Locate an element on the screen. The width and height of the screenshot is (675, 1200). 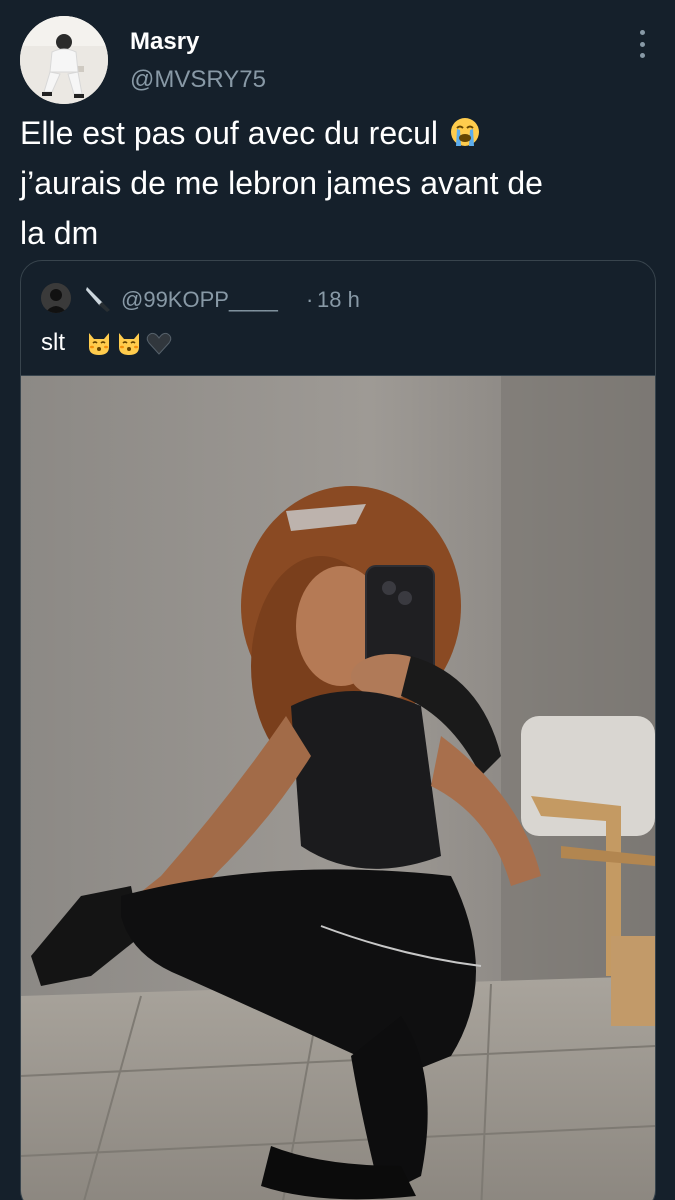
tweet-text-line-1: Elle est pas ouf avec du recul is located at coordinates (335, 133).